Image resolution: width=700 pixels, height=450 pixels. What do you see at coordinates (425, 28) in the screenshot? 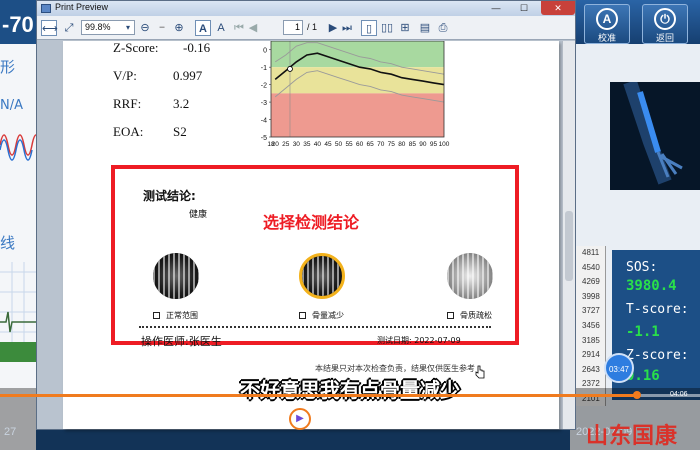
I see `page-setup-icon: ▤` at bounding box center [425, 28].